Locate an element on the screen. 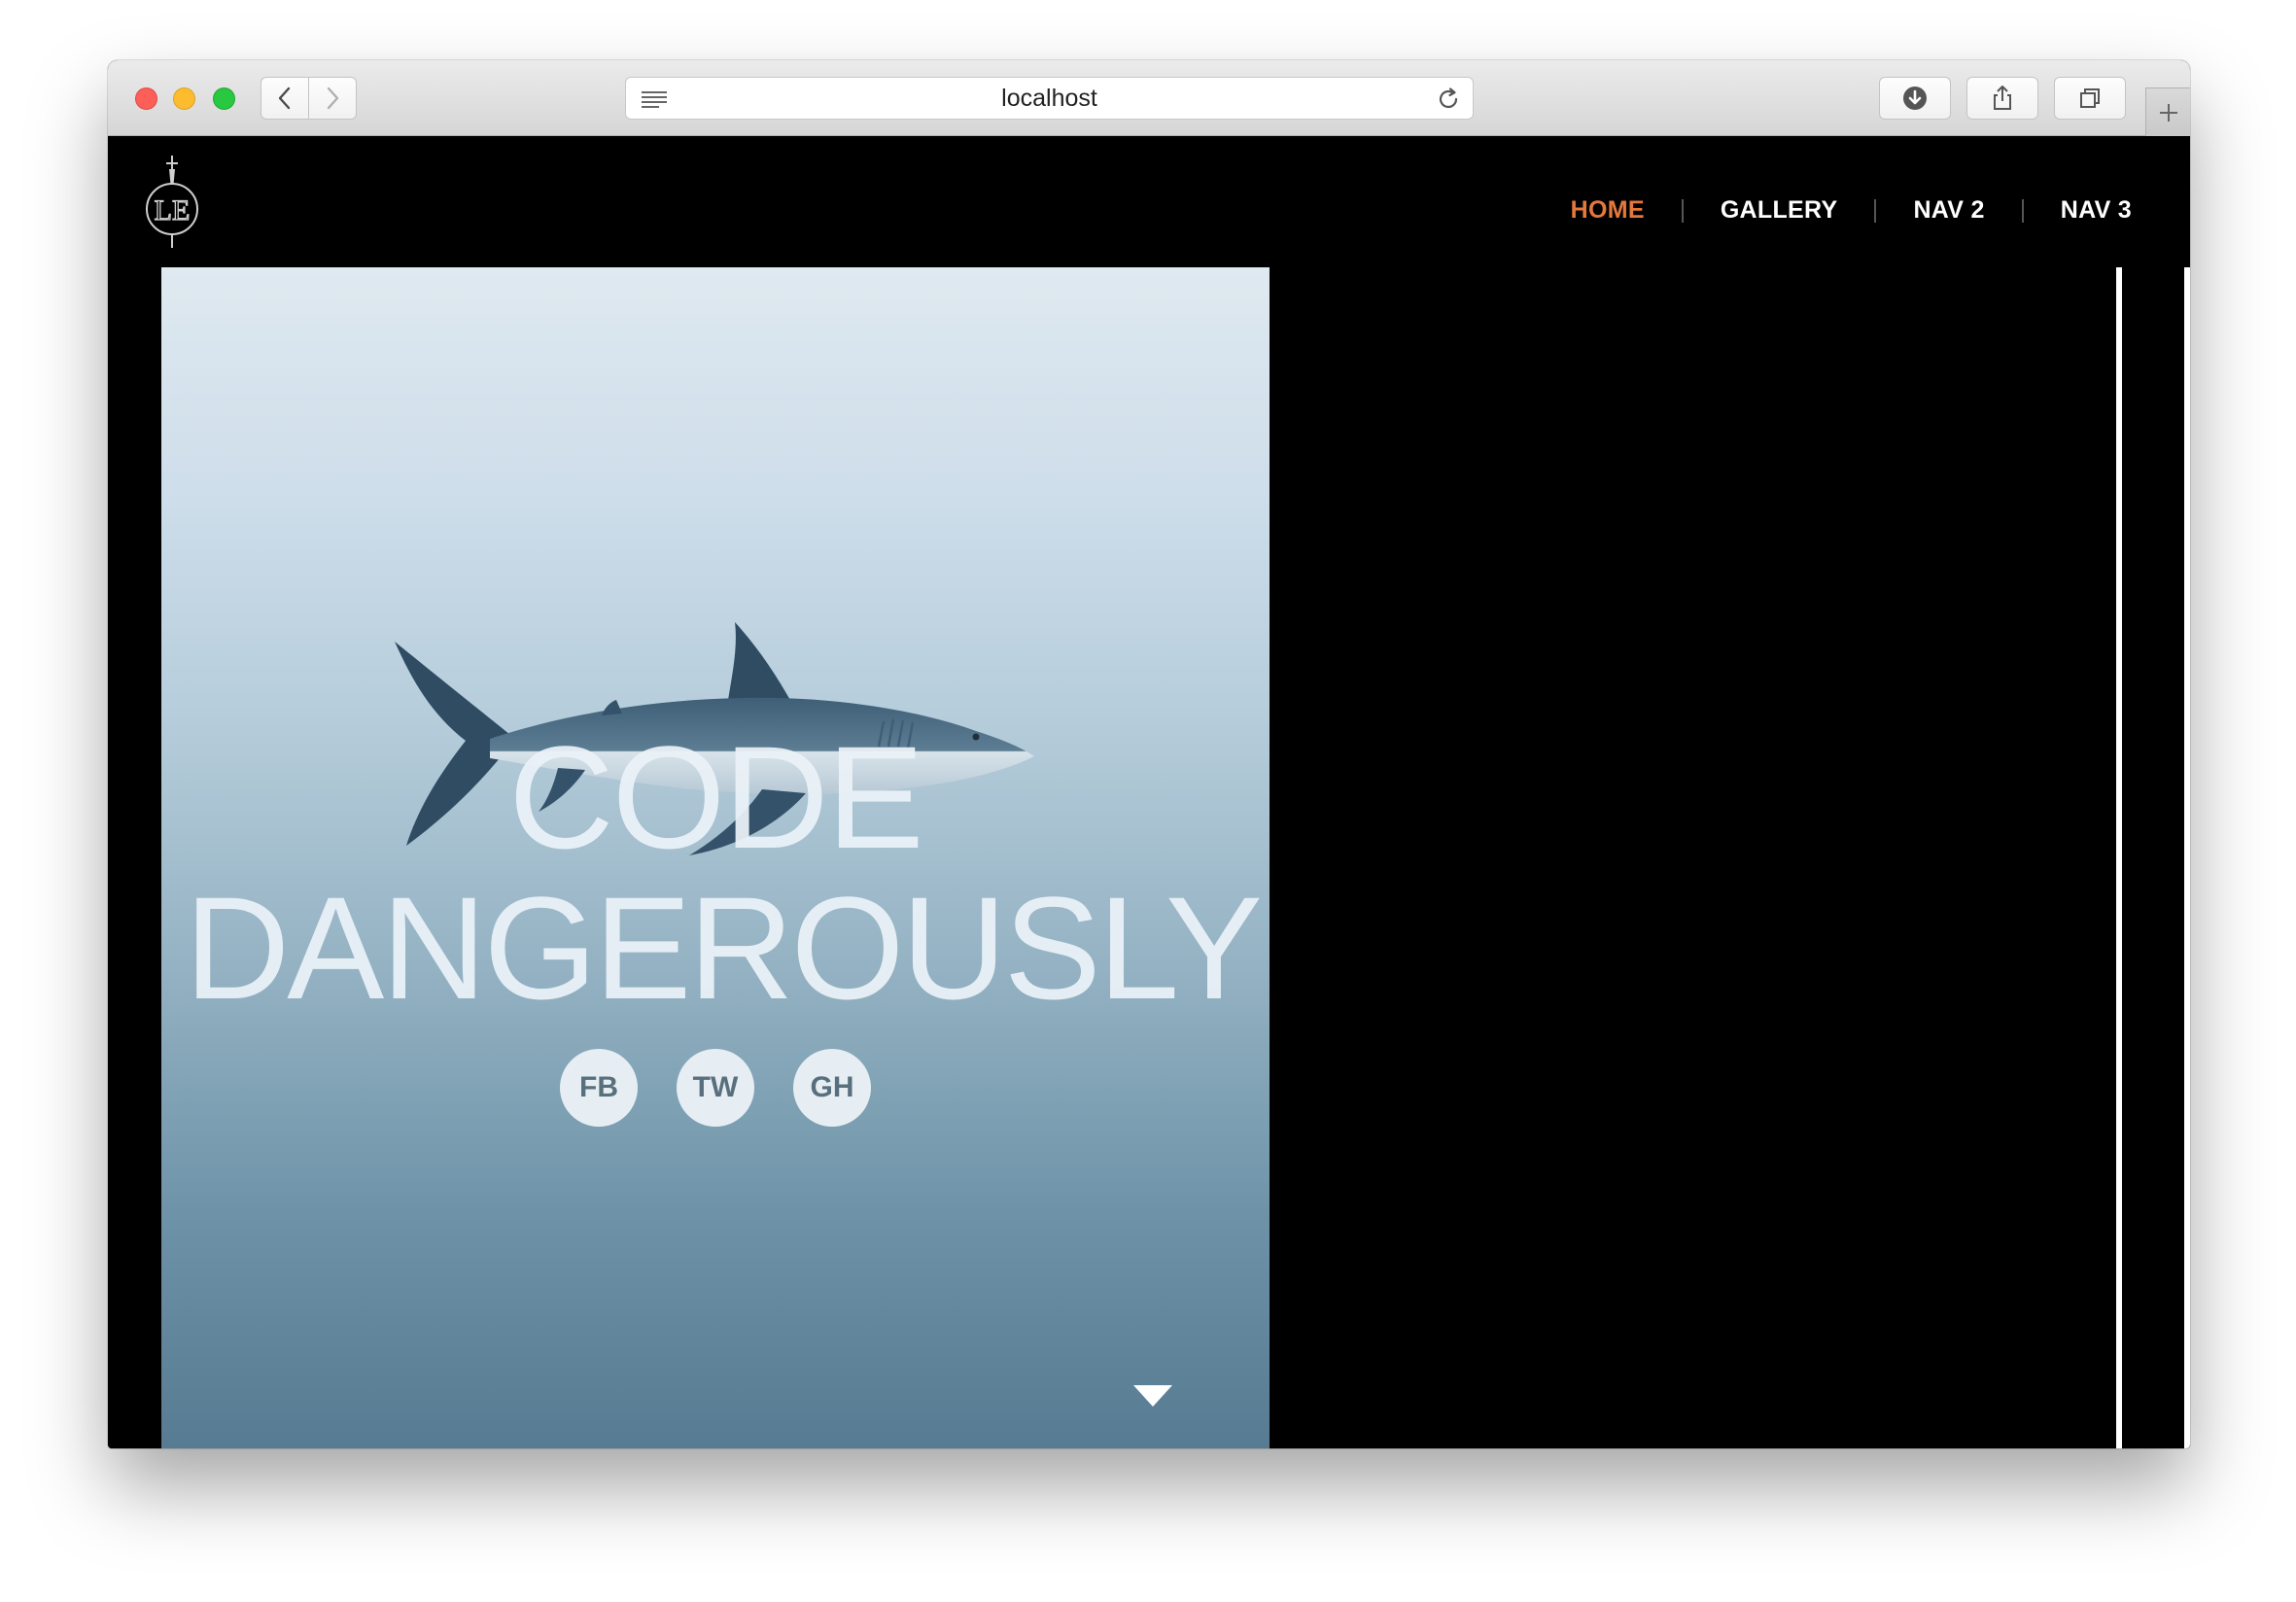  offscreen-panel is located at coordinates (2156, 857).